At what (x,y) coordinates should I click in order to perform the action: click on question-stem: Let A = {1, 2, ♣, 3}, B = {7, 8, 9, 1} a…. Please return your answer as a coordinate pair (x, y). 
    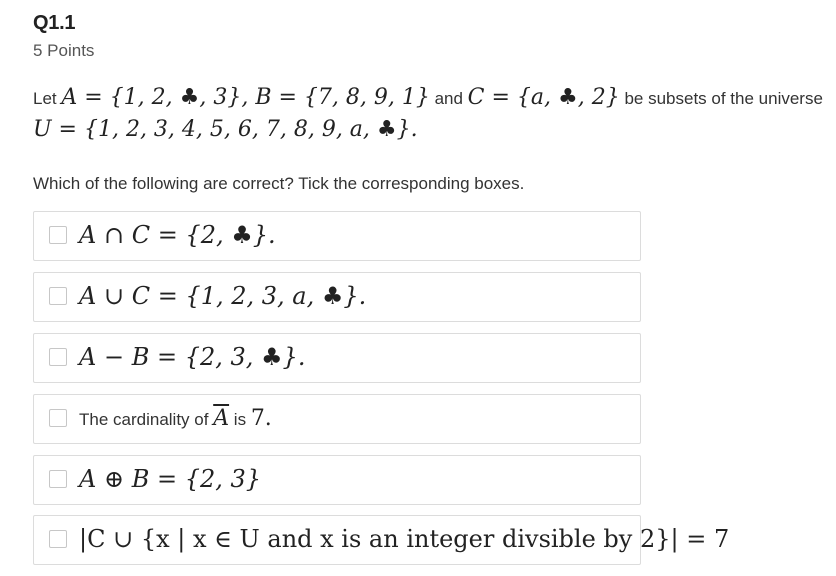
    Looking at the image, I should click on (428, 114).